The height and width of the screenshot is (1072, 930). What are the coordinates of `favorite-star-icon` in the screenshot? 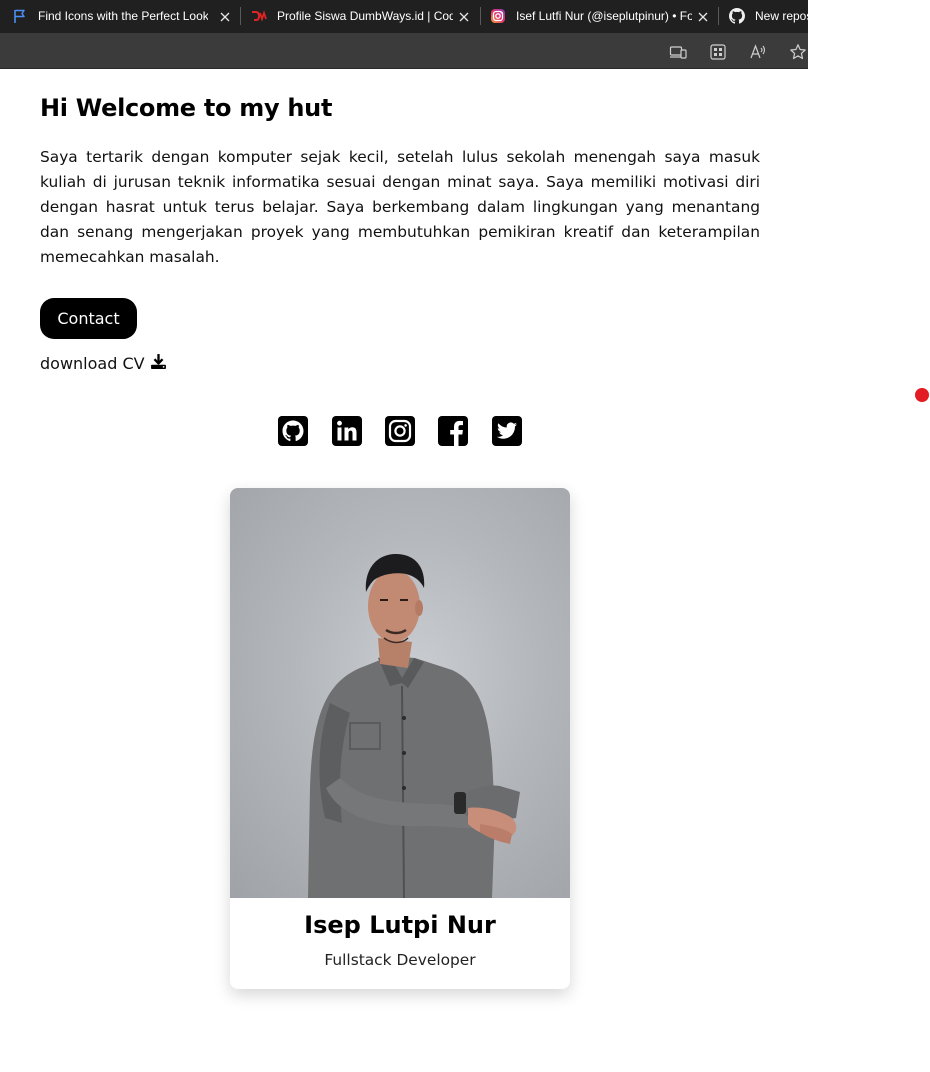 It's located at (798, 52).